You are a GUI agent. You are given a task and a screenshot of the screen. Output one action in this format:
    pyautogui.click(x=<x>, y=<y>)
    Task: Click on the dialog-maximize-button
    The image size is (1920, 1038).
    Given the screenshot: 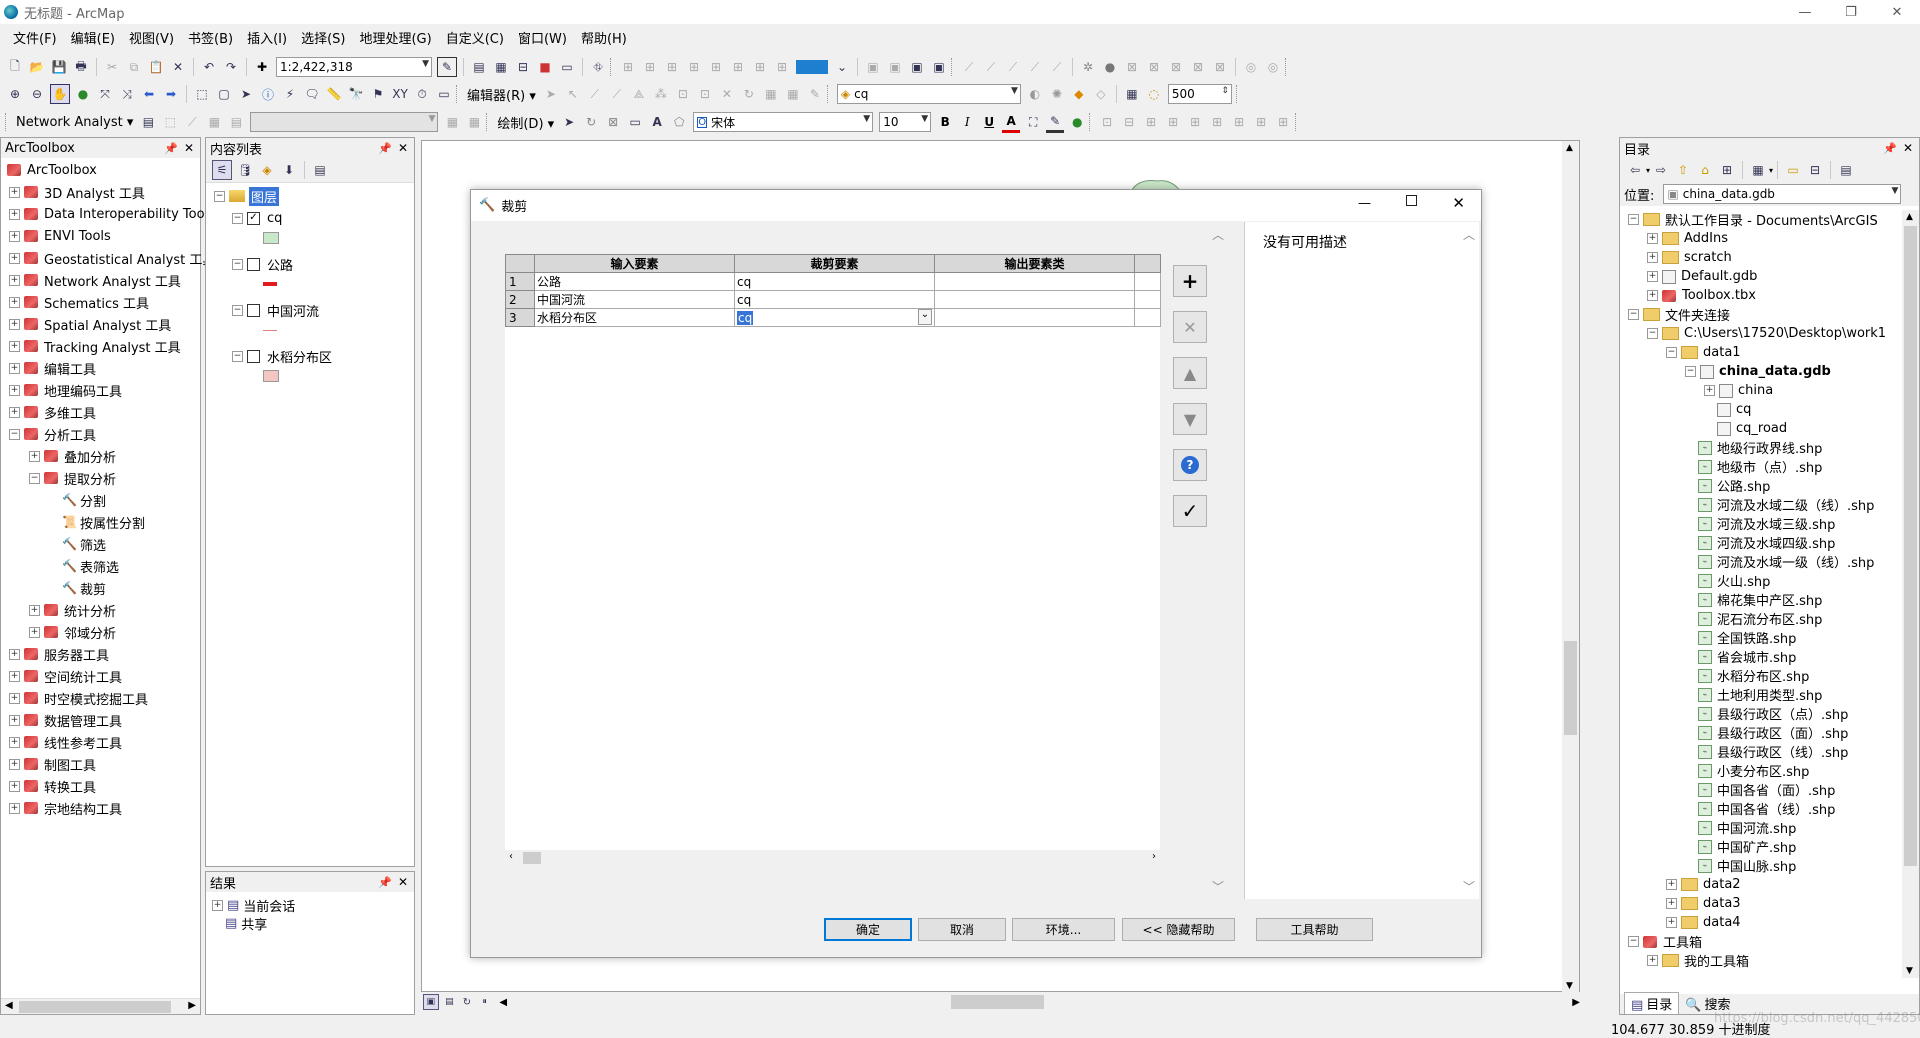 What is the action you would take?
    pyautogui.click(x=1411, y=200)
    